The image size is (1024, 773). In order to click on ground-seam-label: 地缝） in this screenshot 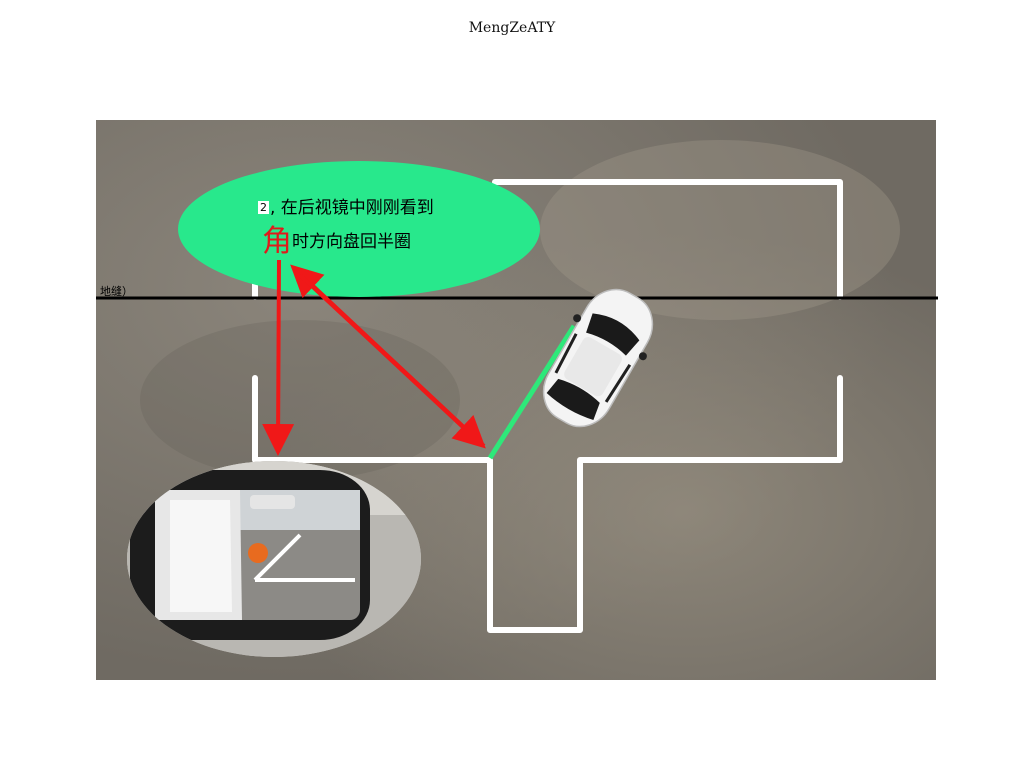, I will do `click(116, 291)`.